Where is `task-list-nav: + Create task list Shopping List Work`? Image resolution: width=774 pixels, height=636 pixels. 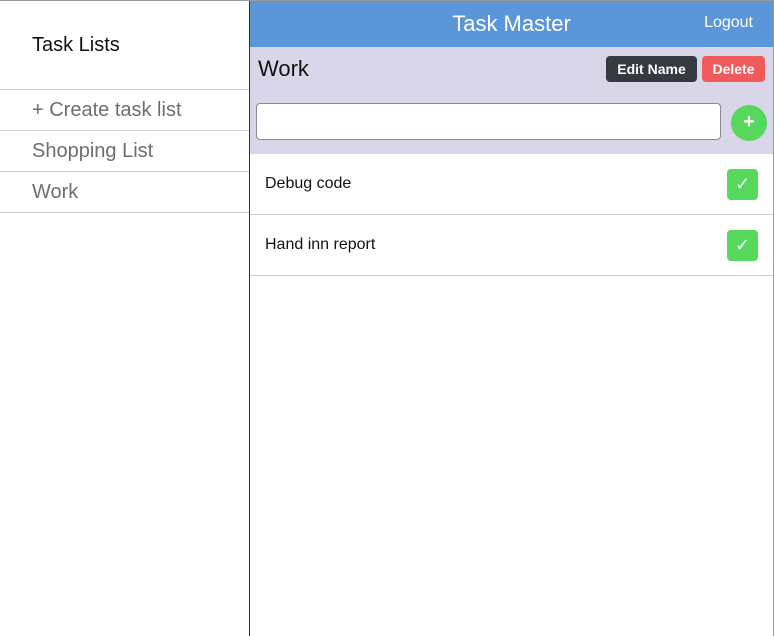
task-list-nav: + Create task list Shopping List Work is located at coordinates (124, 151).